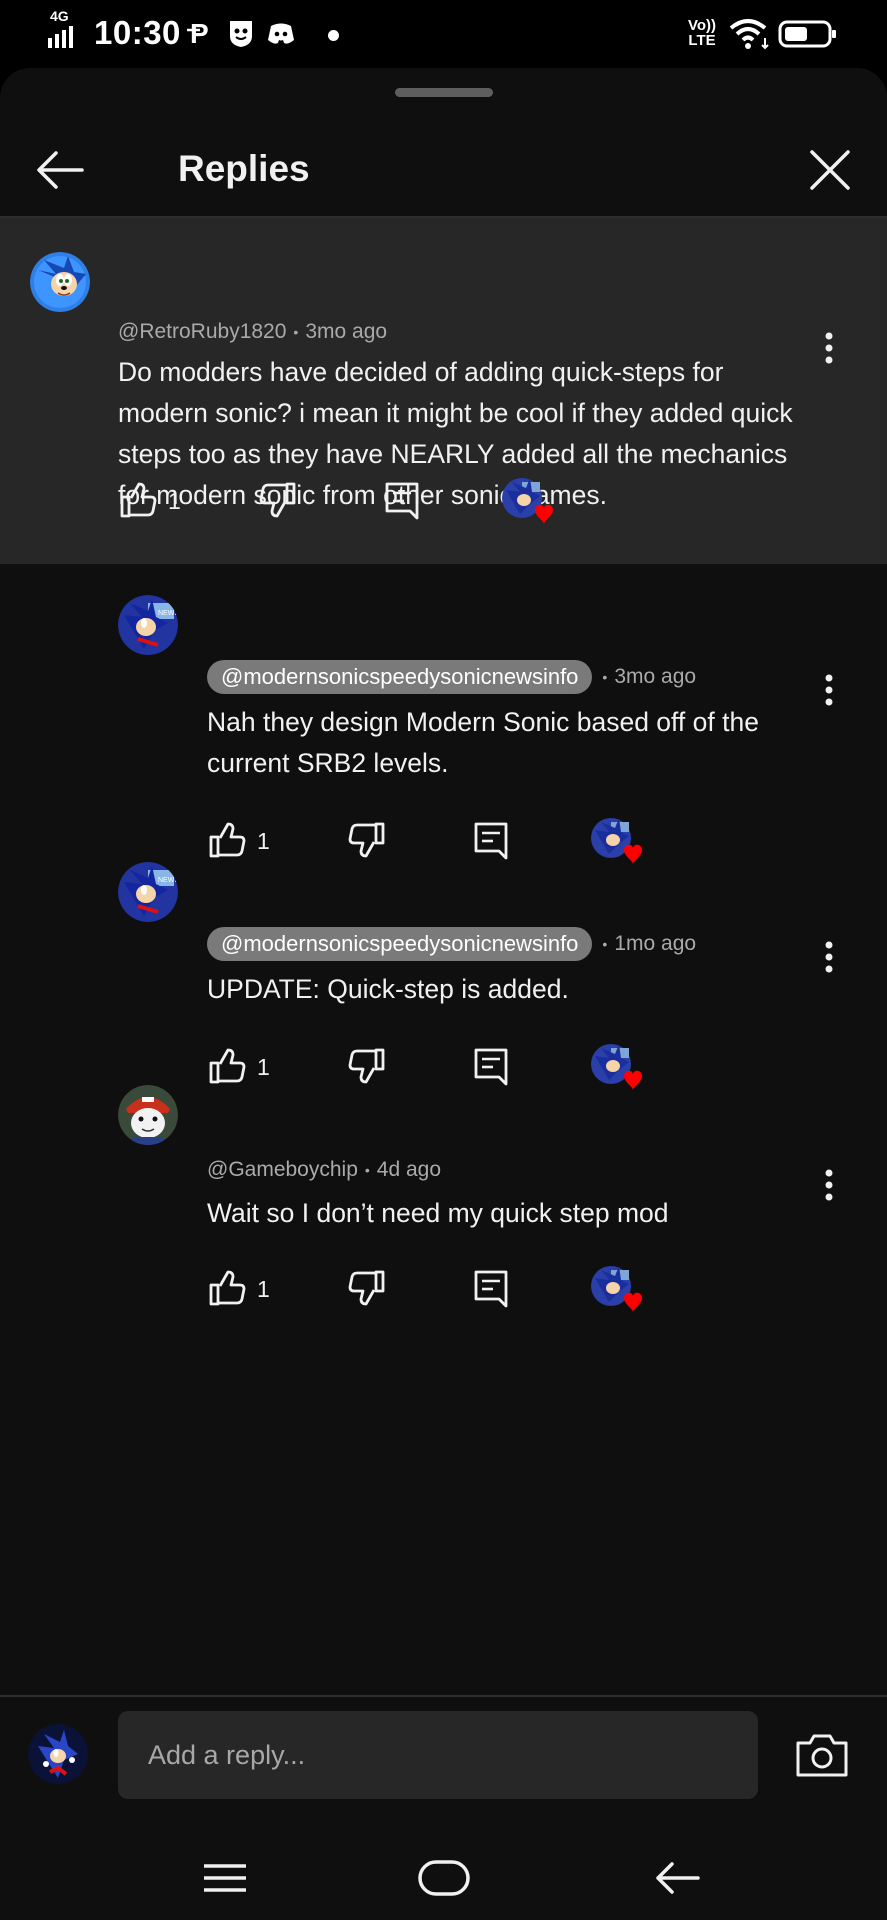 Image resolution: width=887 pixels, height=1920 pixels. What do you see at coordinates (749, 34) in the screenshot?
I see `wifi-icon` at bounding box center [749, 34].